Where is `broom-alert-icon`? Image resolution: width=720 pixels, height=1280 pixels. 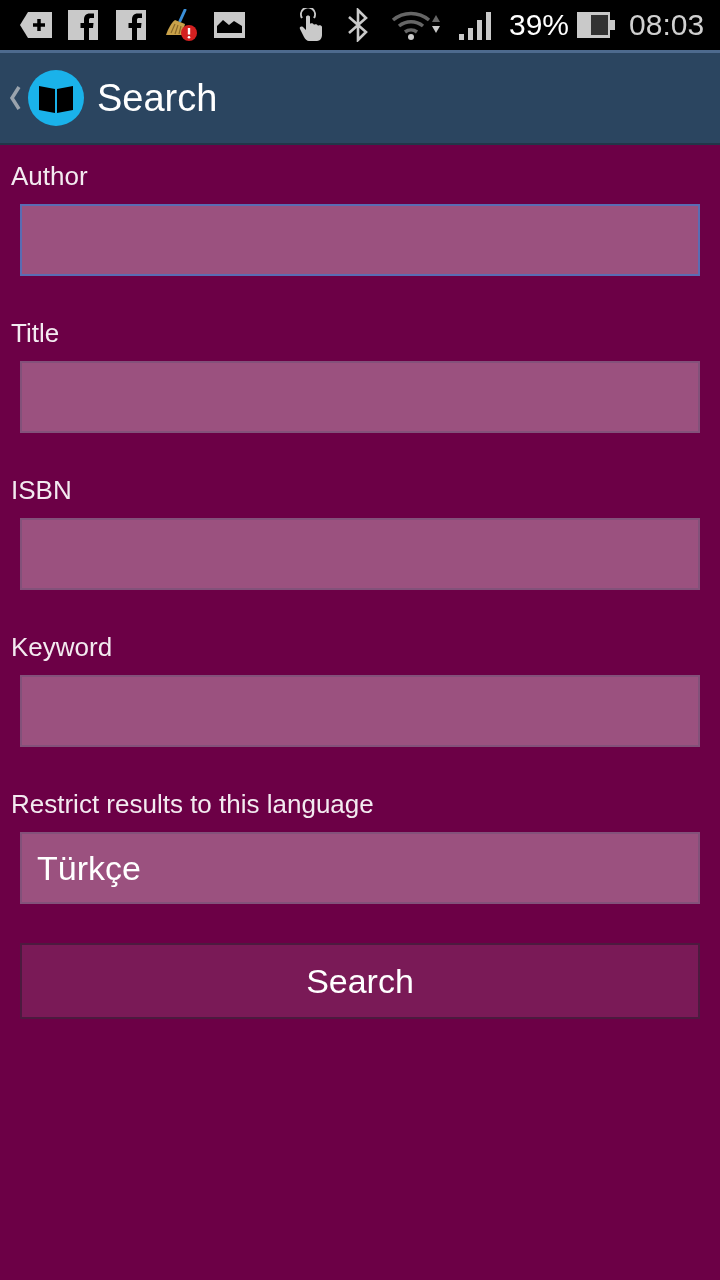
broom-alert-icon is located at coordinates (181, 25).